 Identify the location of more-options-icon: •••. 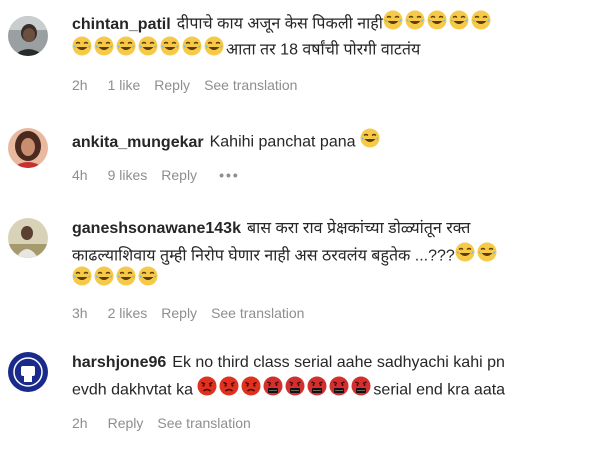
(229, 175).